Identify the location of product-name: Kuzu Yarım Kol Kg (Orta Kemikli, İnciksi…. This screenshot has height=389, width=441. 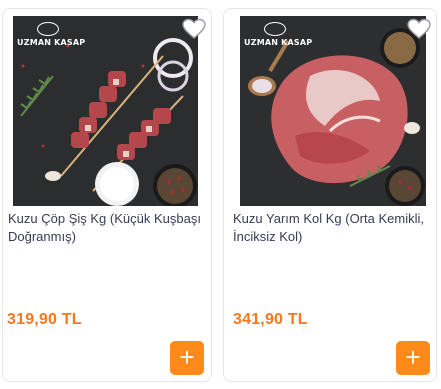
(331, 228).